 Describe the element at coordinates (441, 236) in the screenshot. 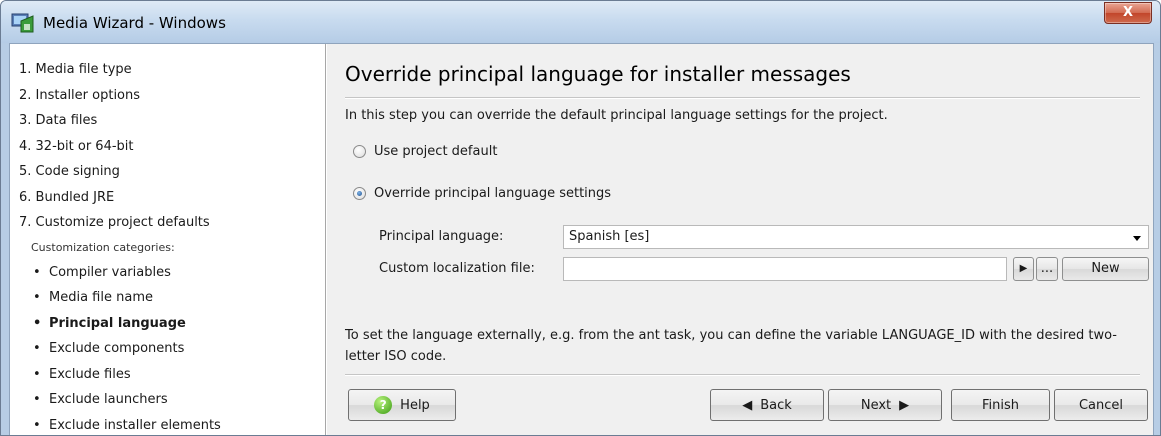

I see `principal-language-label: Principal language:` at that location.